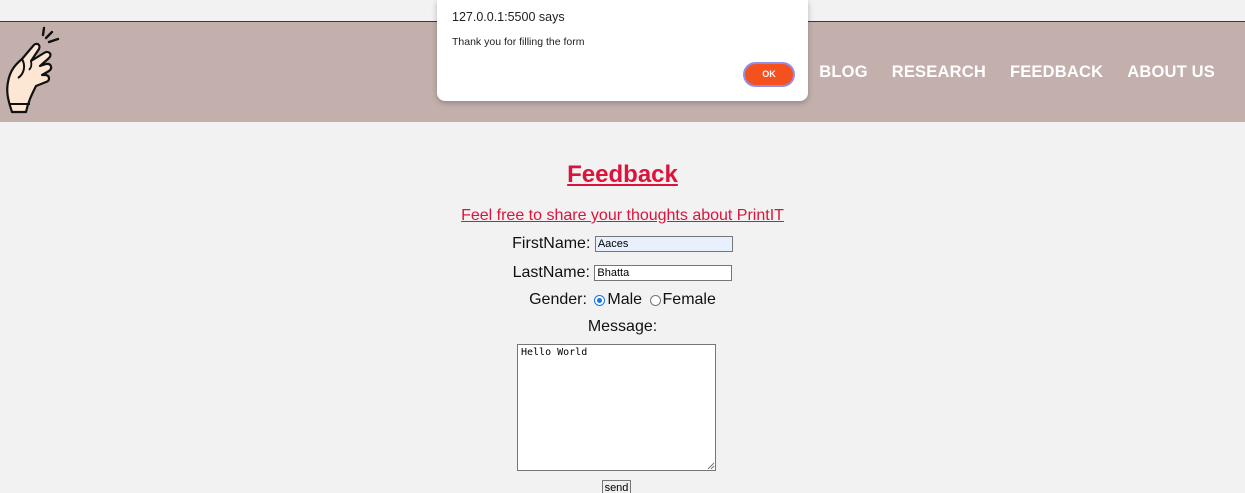 The height and width of the screenshot is (493, 1245). What do you see at coordinates (508, 17) in the screenshot?
I see `dialog-origin: 127.0.0.1:5500 says` at bounding box center [508, 17].